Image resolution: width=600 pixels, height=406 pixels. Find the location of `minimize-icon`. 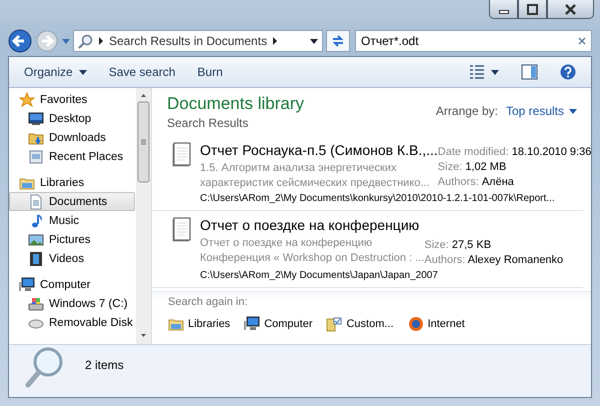

minimize-icon is located at coordinates (503, 12).